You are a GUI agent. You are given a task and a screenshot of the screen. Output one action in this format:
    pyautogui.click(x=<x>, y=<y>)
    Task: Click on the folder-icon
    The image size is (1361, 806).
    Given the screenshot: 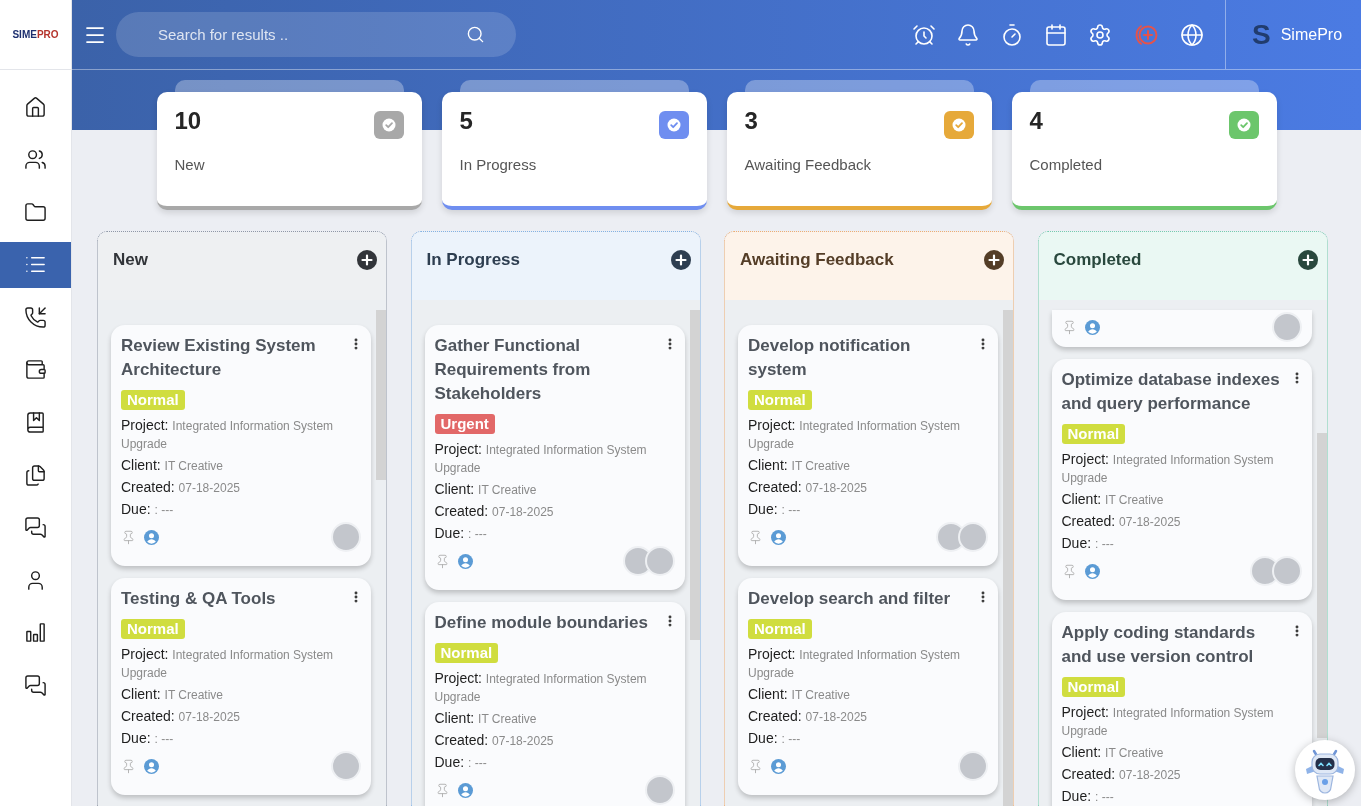 What is the action you would take?
    pyautogui.click(x=35, y=212)
    